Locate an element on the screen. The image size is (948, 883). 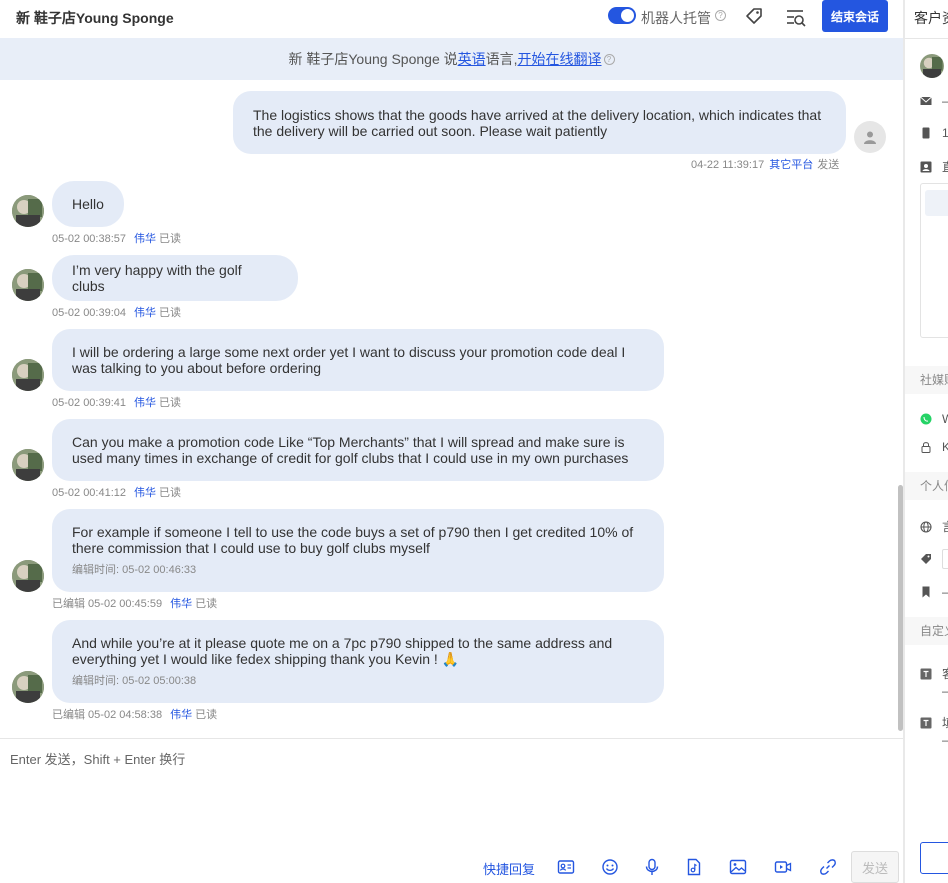
contact-icon is located at coordinates (926, 166).